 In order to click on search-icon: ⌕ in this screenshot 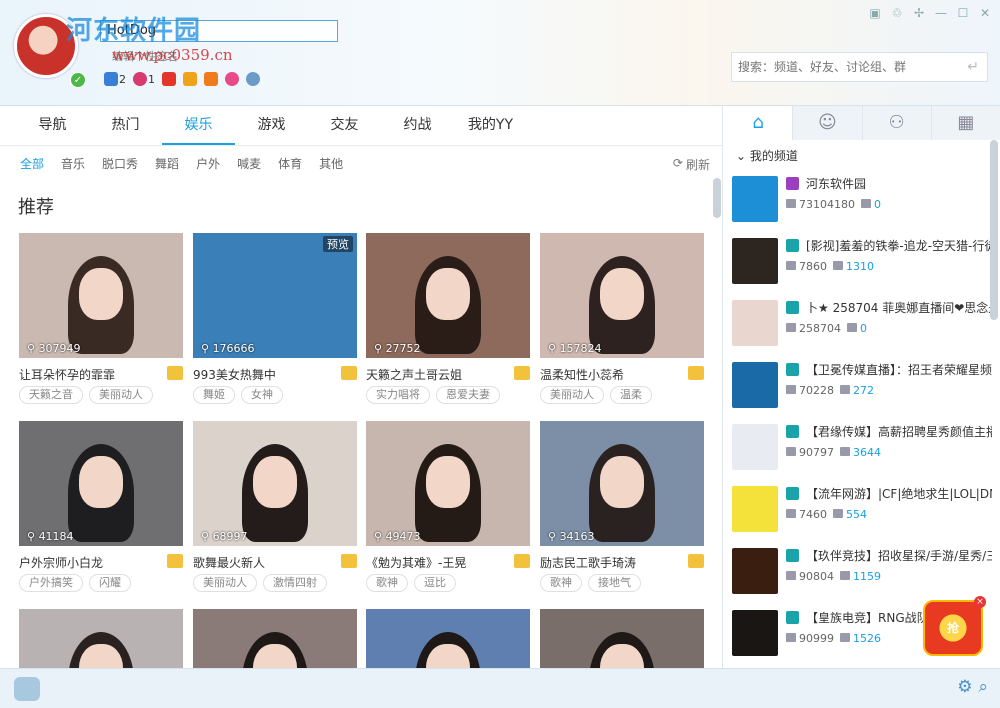, I will do `click(983, 687)`.